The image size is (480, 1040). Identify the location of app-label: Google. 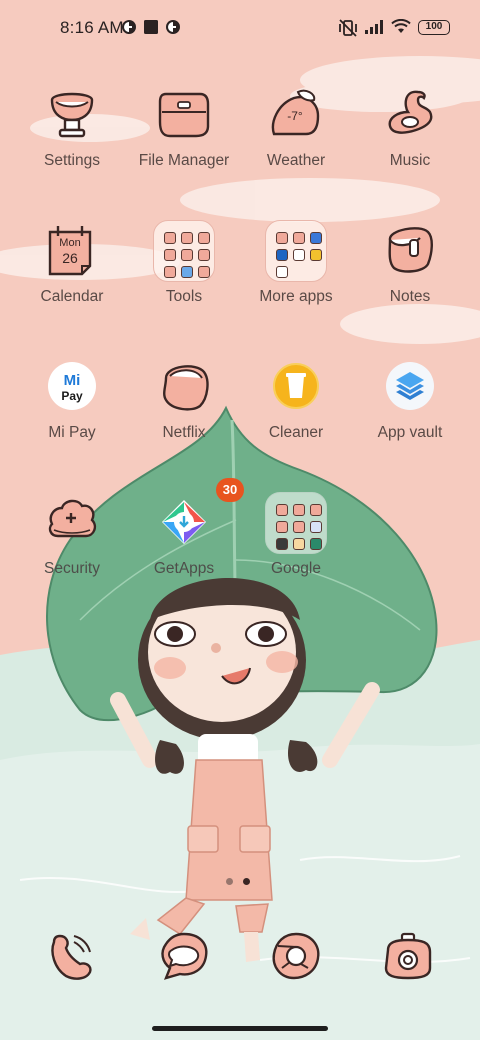
(296, 568).